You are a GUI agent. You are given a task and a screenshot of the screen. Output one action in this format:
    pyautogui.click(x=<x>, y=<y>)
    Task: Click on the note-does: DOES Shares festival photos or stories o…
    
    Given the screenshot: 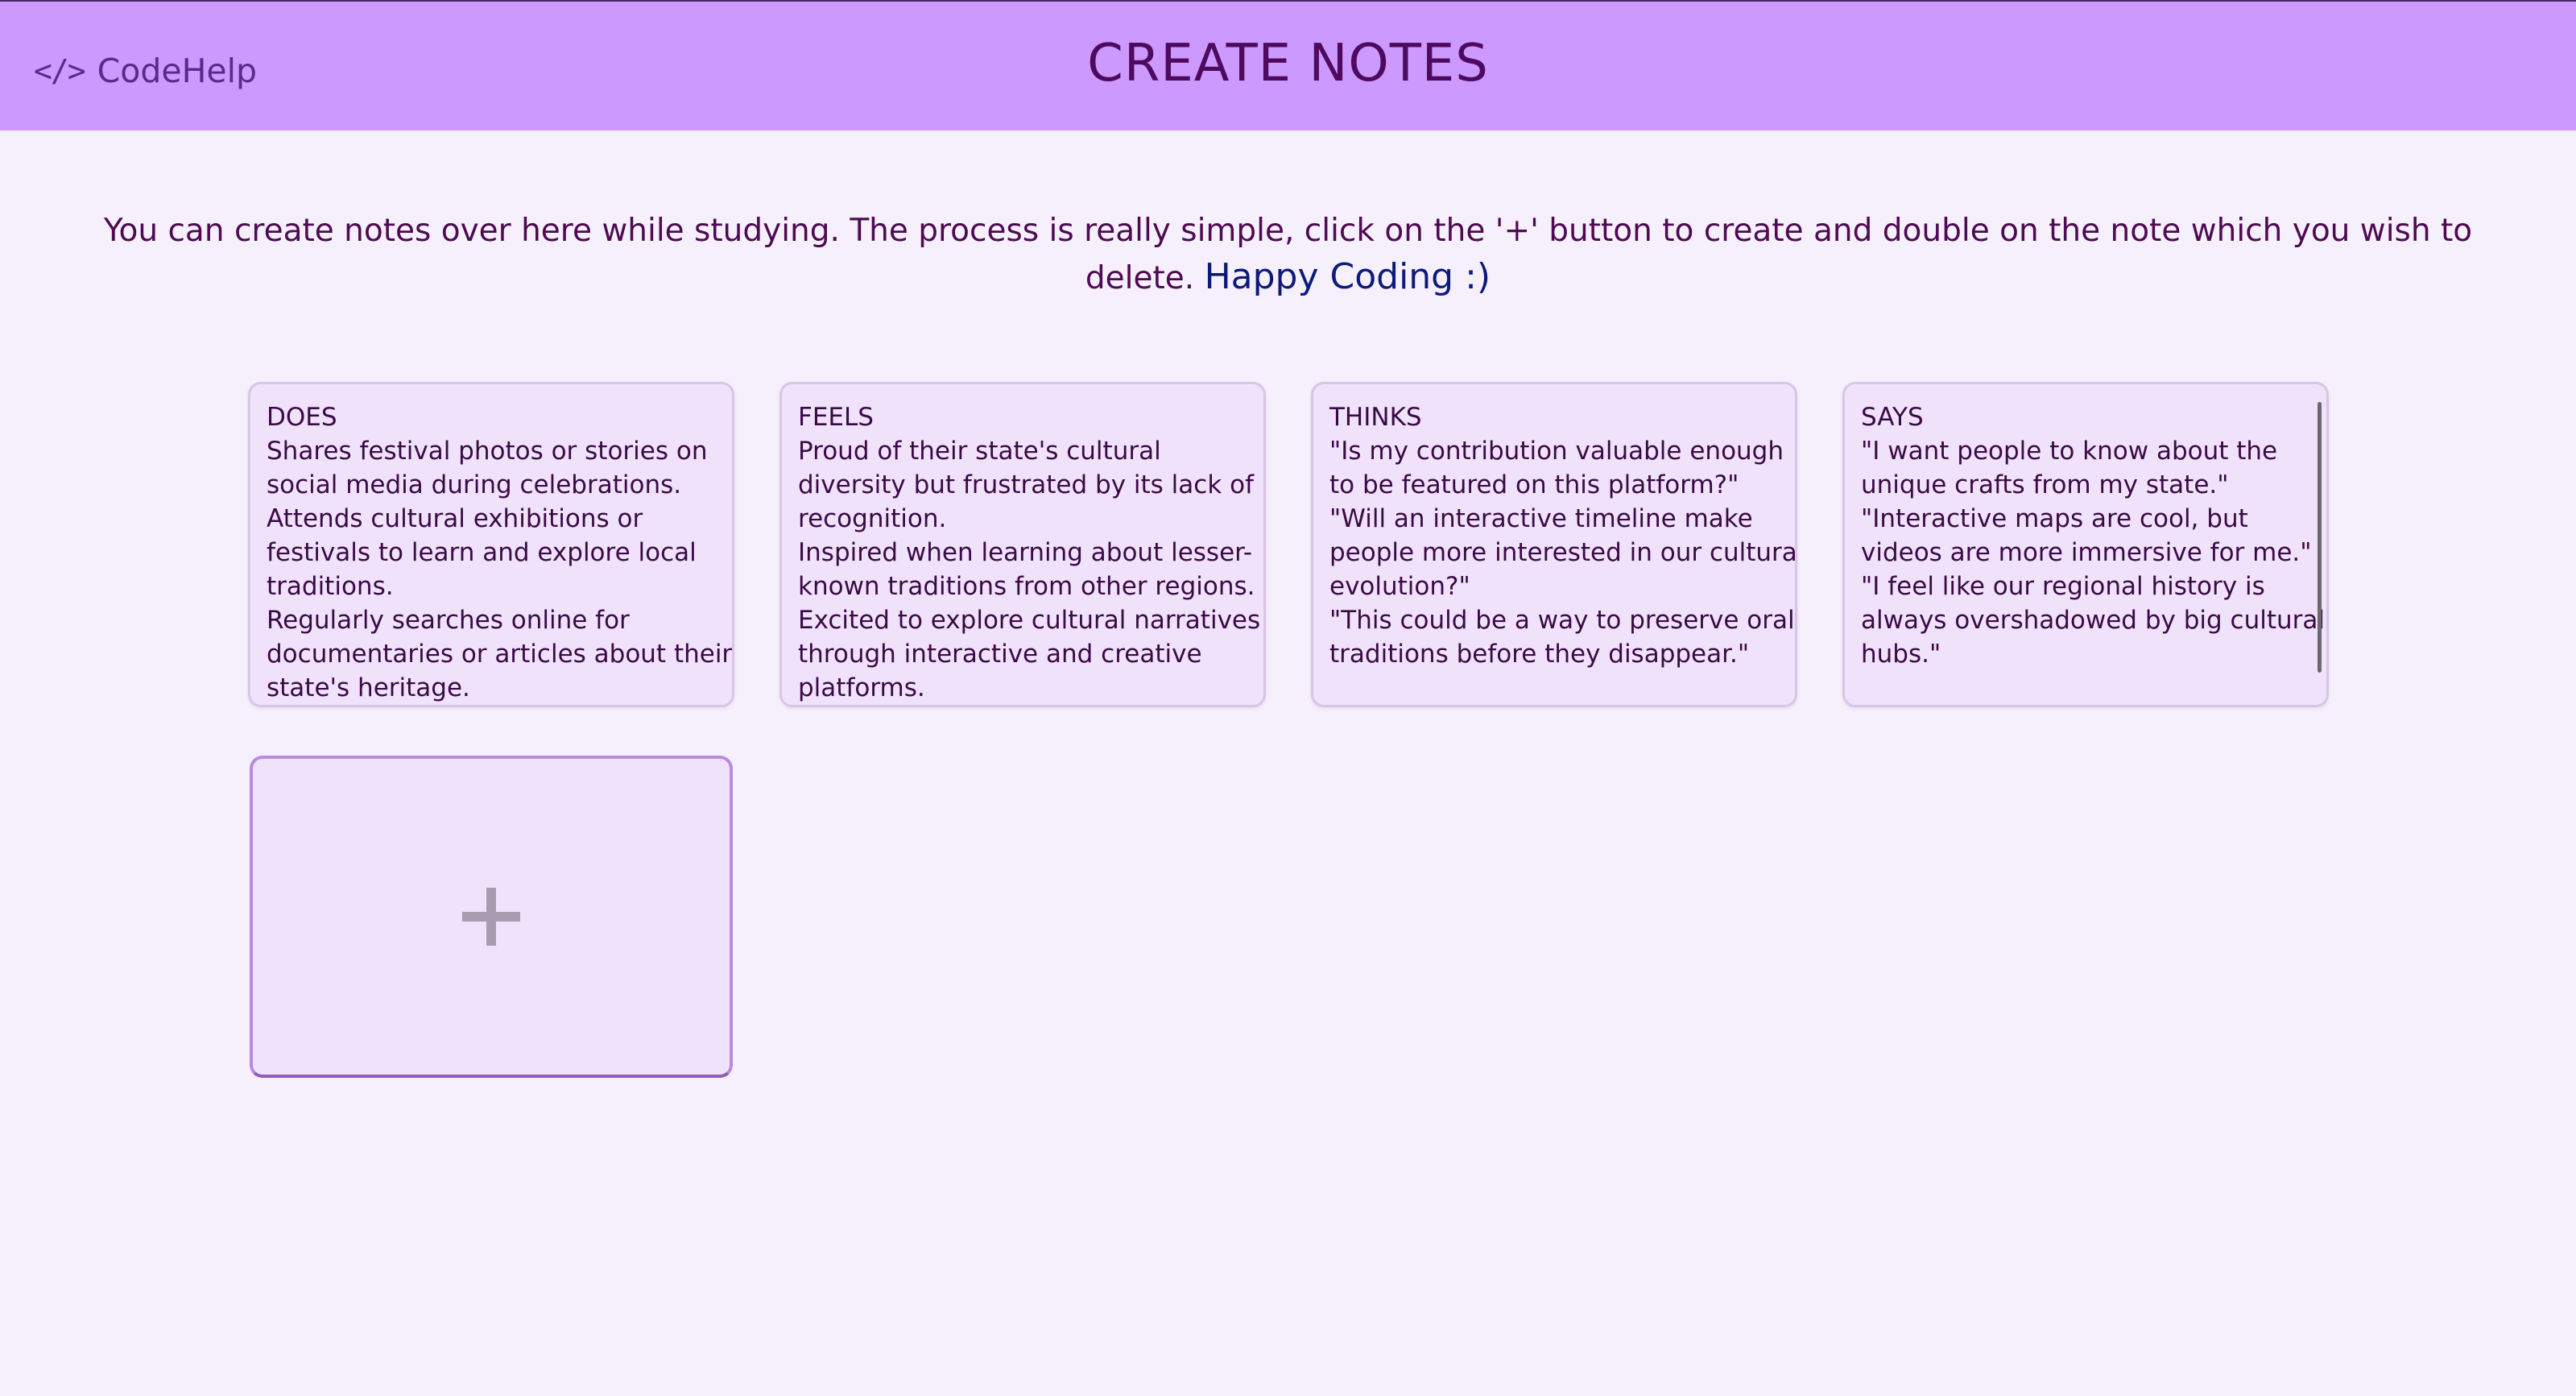 What is the action you would take?
    pyautogui.click(x=491, y=544)
    